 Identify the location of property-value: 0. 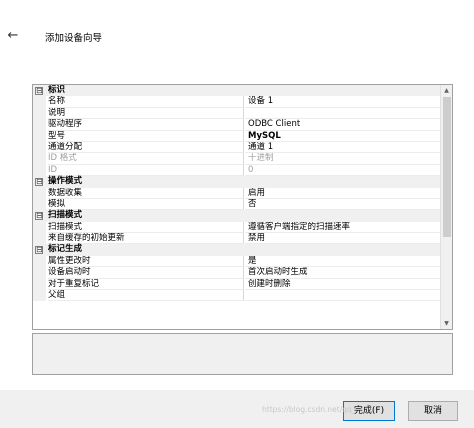
(343, 171).